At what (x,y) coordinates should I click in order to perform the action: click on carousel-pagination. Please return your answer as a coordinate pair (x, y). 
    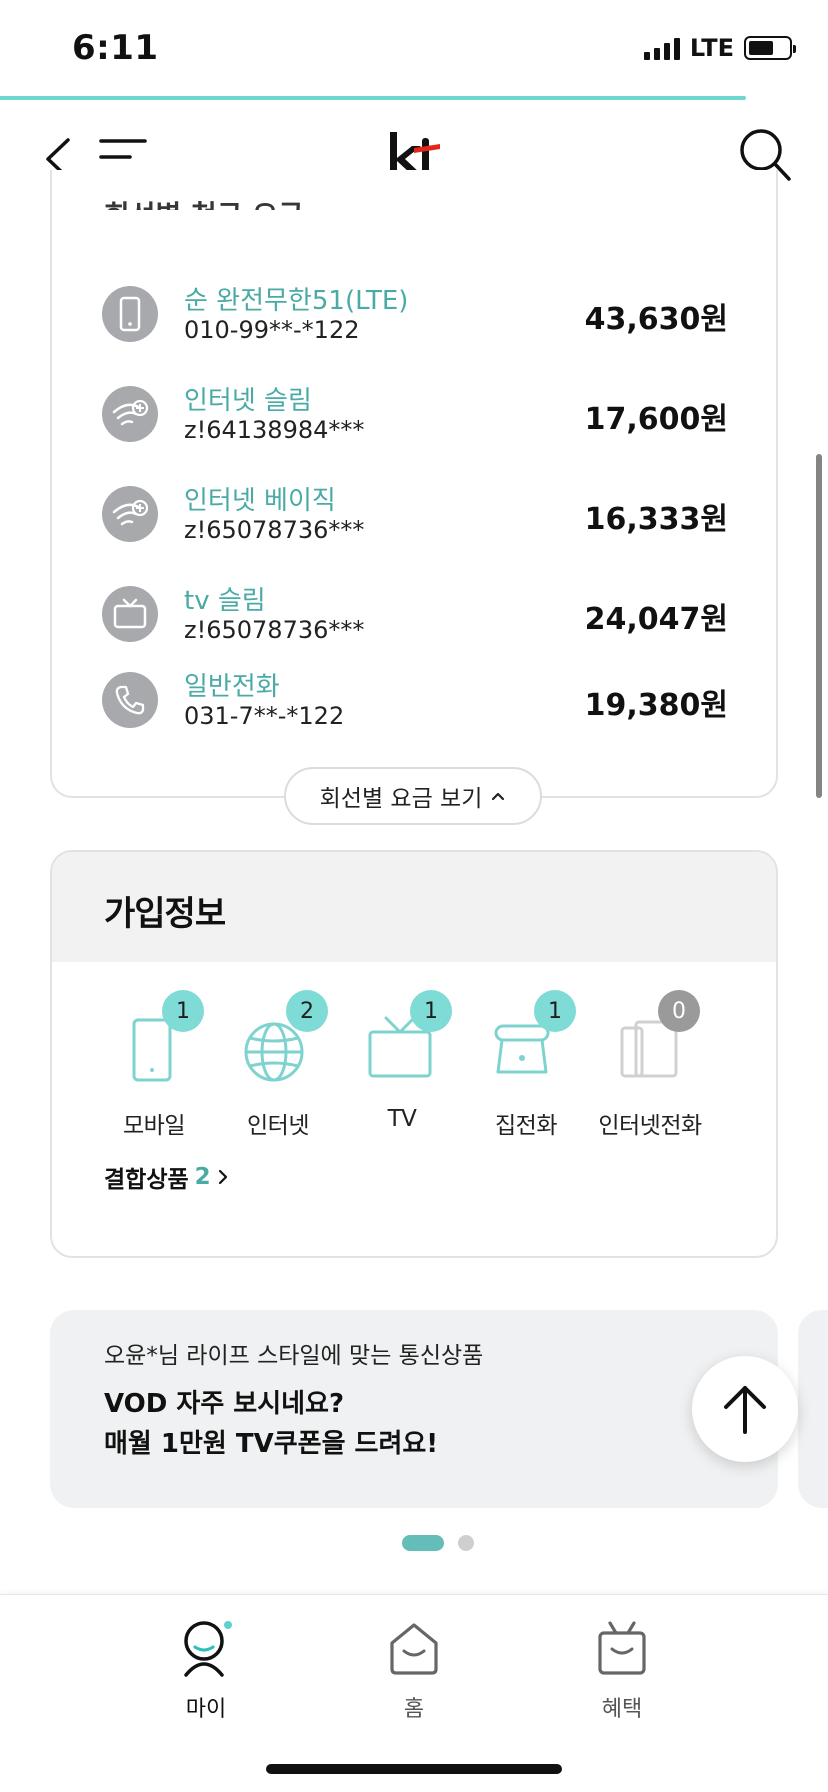
    Looking at the image, I should click on (438, 1543).